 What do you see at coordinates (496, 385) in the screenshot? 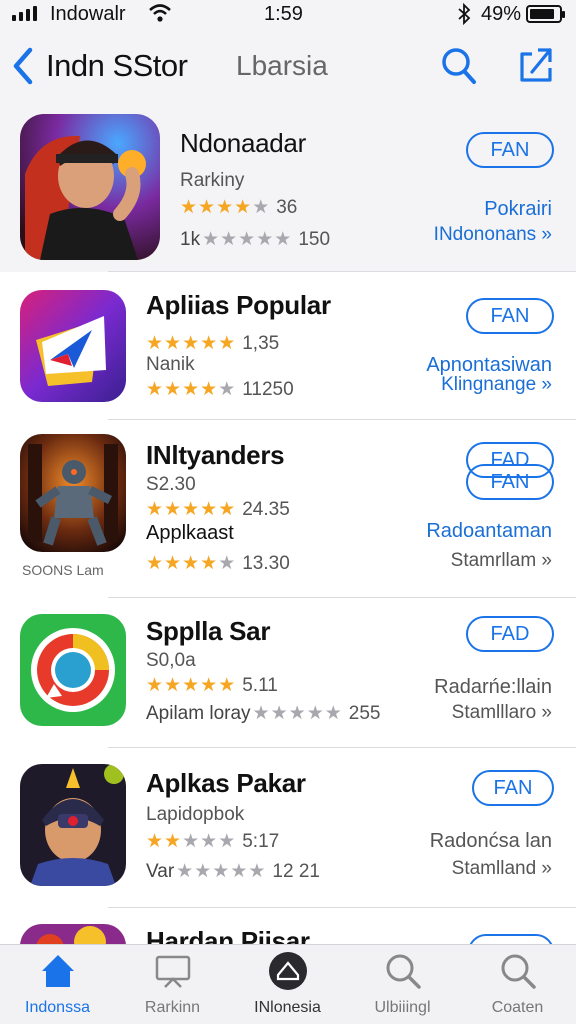
I see `app-more-link: Klingnange »` at bounding box center [496, 385].